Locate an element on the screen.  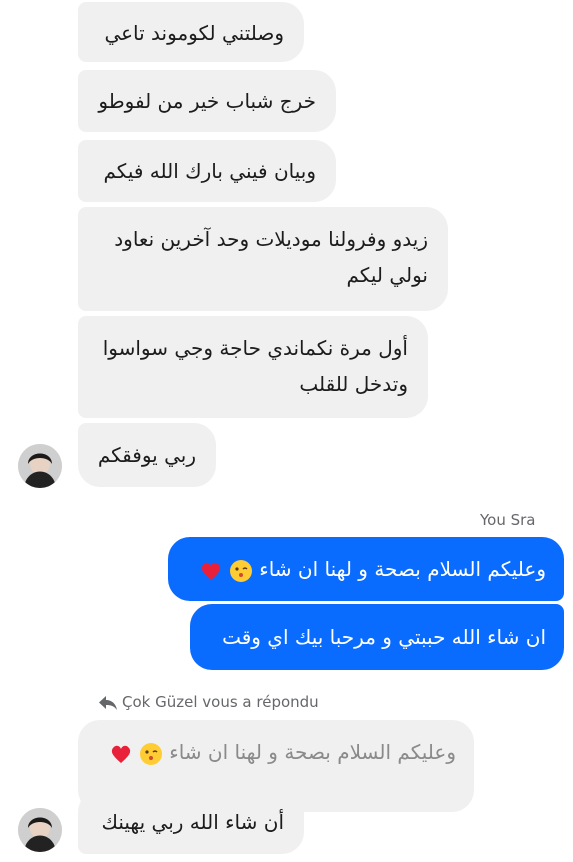
message-text: ربي يوفقكم is located at coordinates (146, 455).